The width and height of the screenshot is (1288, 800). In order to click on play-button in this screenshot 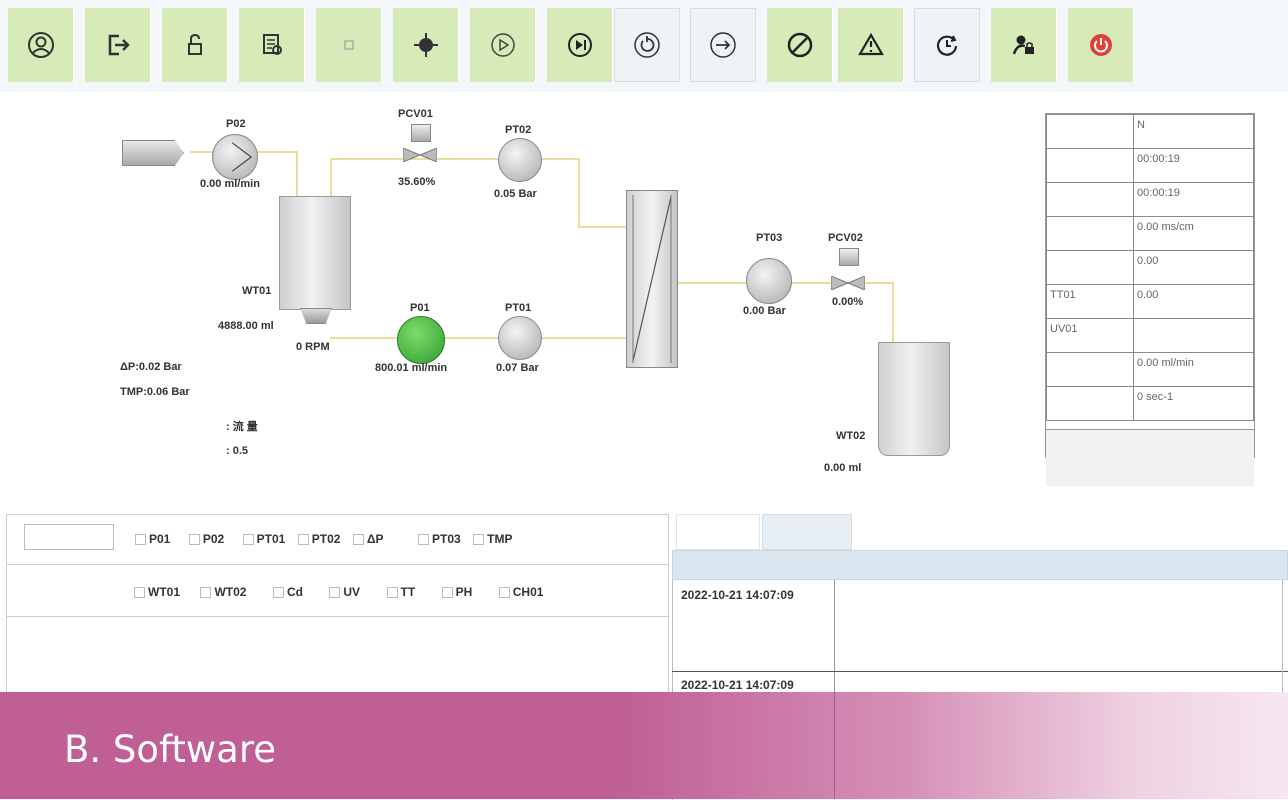, I will do `click(503, 45)`.